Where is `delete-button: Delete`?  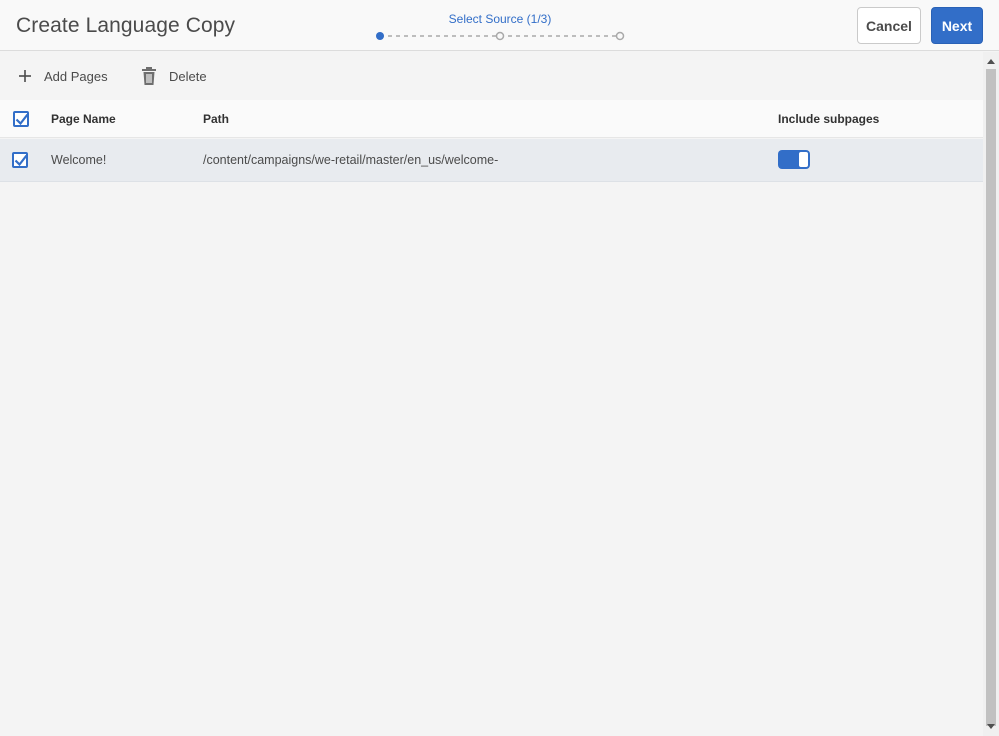
delete-button: Delete is located at coordinates (173, 76).